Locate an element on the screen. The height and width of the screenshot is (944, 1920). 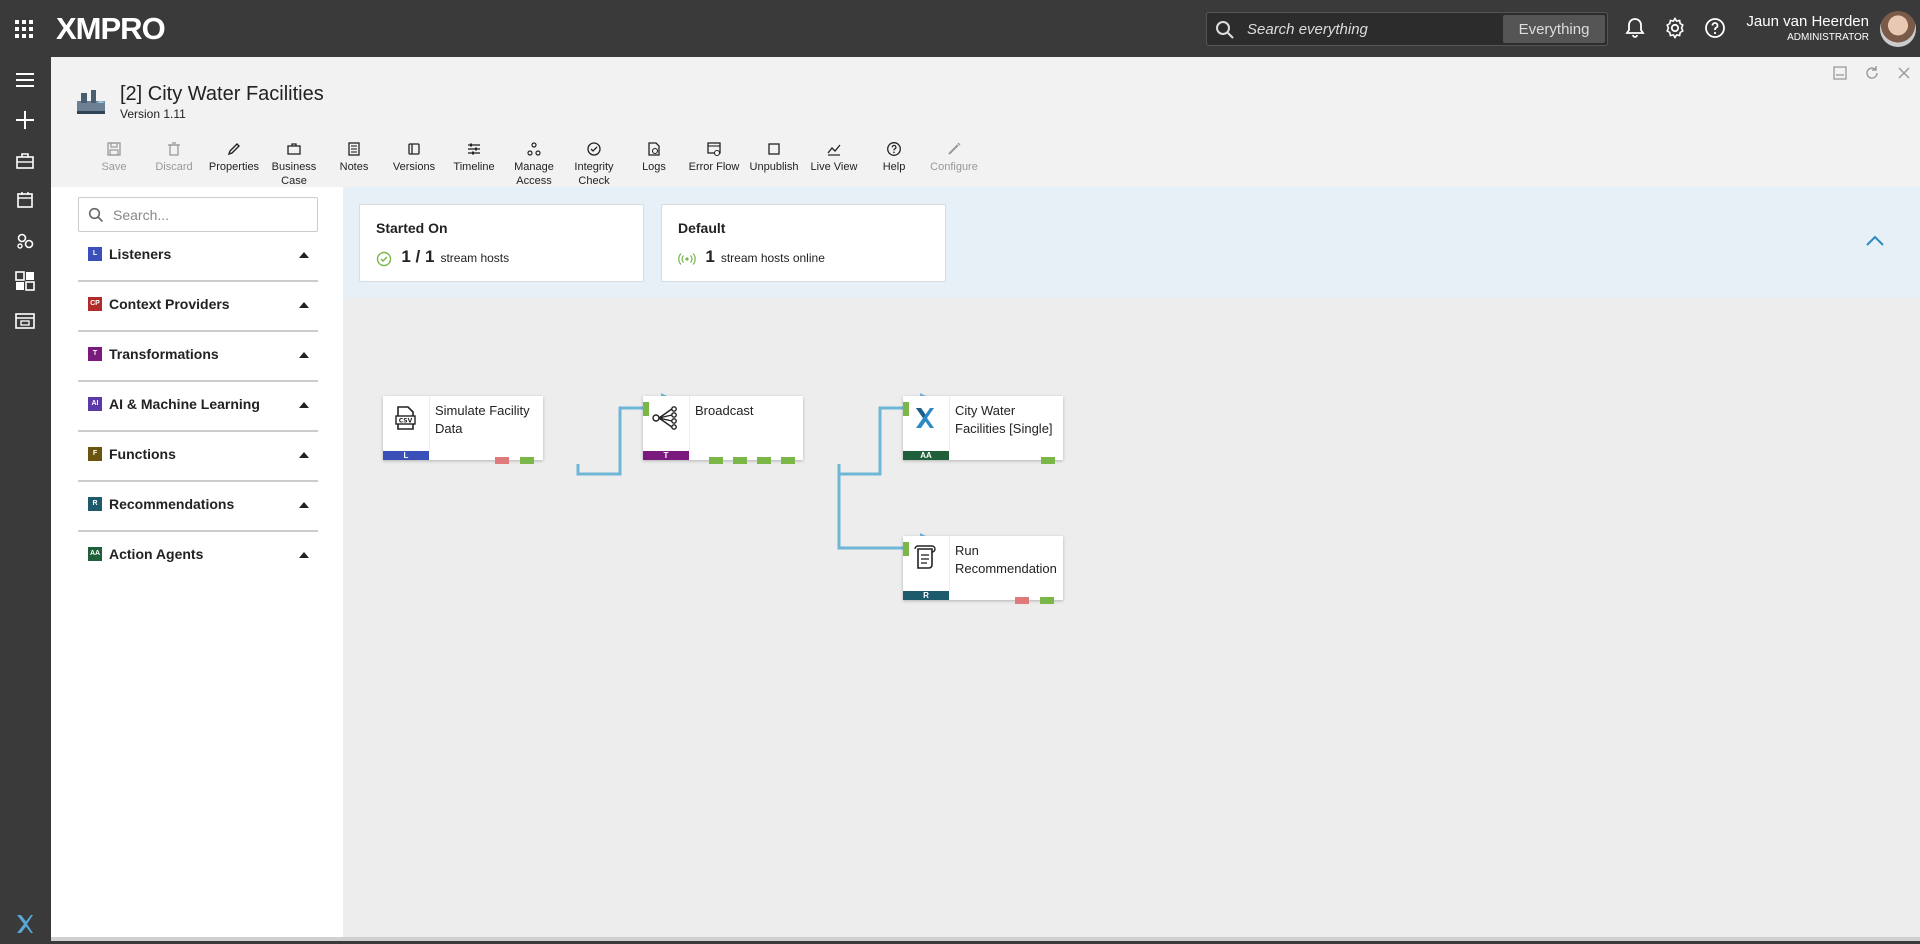
run-label-2: Recommendation is located at coordinates (1006, 568).